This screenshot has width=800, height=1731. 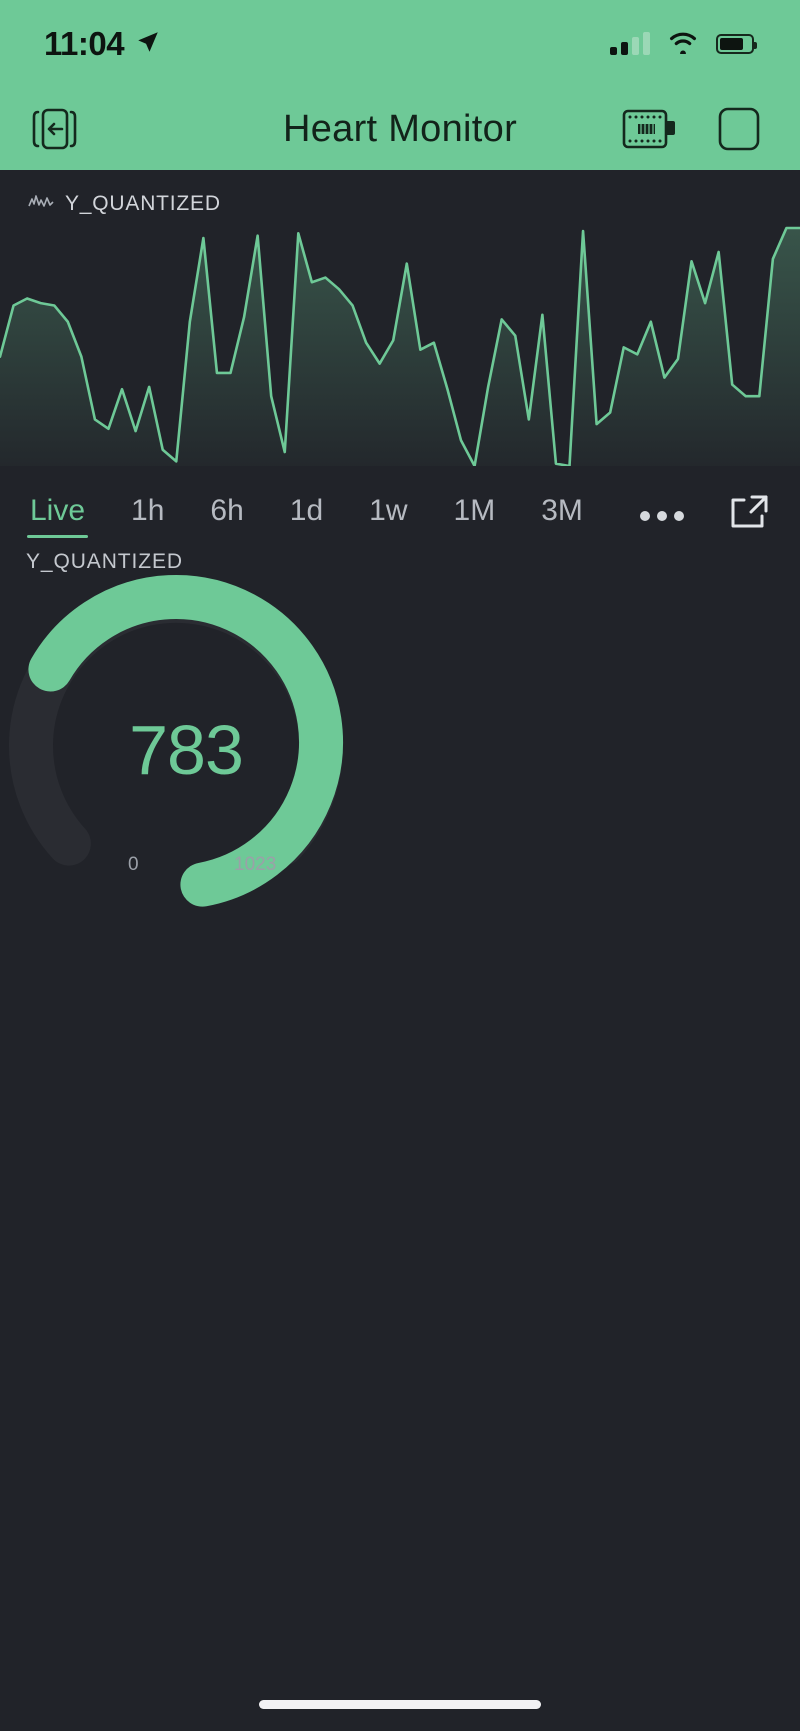 What do you see at coordinates (400, 44) in the screenshot?
I see `status-bar: 11:04` at bounding box center [400, 44].